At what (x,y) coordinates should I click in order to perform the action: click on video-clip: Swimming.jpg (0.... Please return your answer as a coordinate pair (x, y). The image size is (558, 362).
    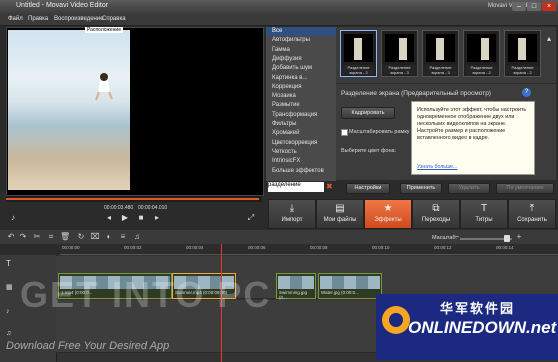
    Looking at the image, I should click on (296, 286).